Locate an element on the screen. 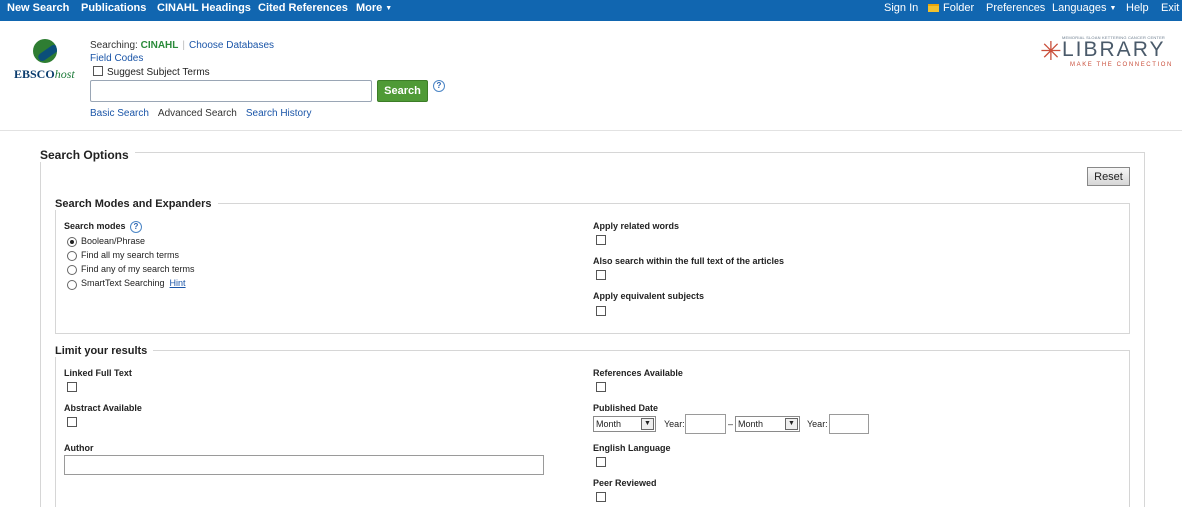 The image size is (1182, 507). nav-help: Help is located at coordinates (1137, 10).